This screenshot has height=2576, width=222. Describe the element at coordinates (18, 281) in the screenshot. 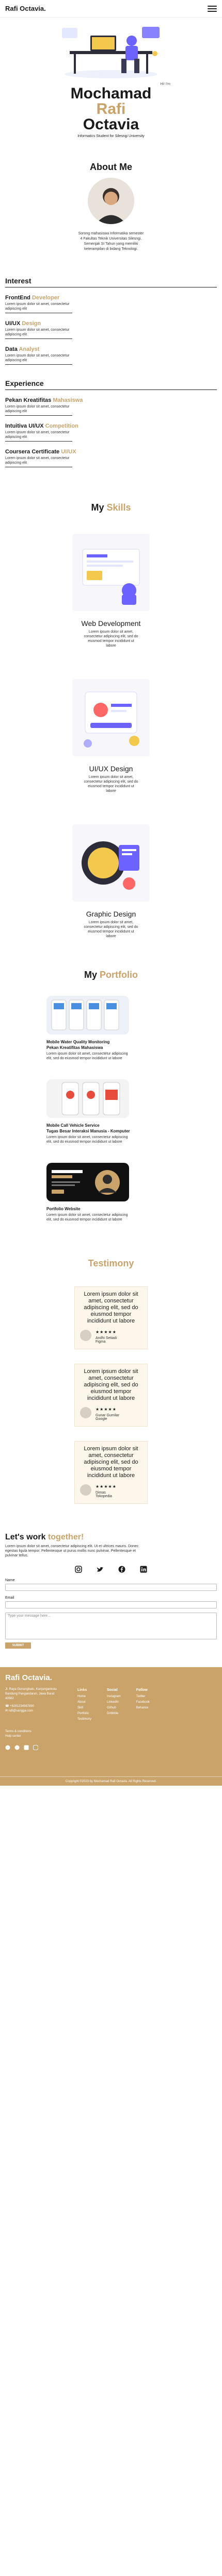

I see `interest-title: Interest` at that location.